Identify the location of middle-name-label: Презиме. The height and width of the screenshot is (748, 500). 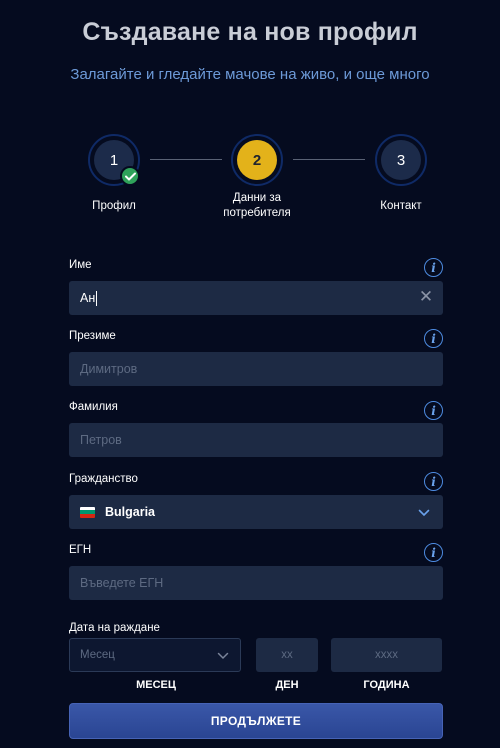
(92, 336).